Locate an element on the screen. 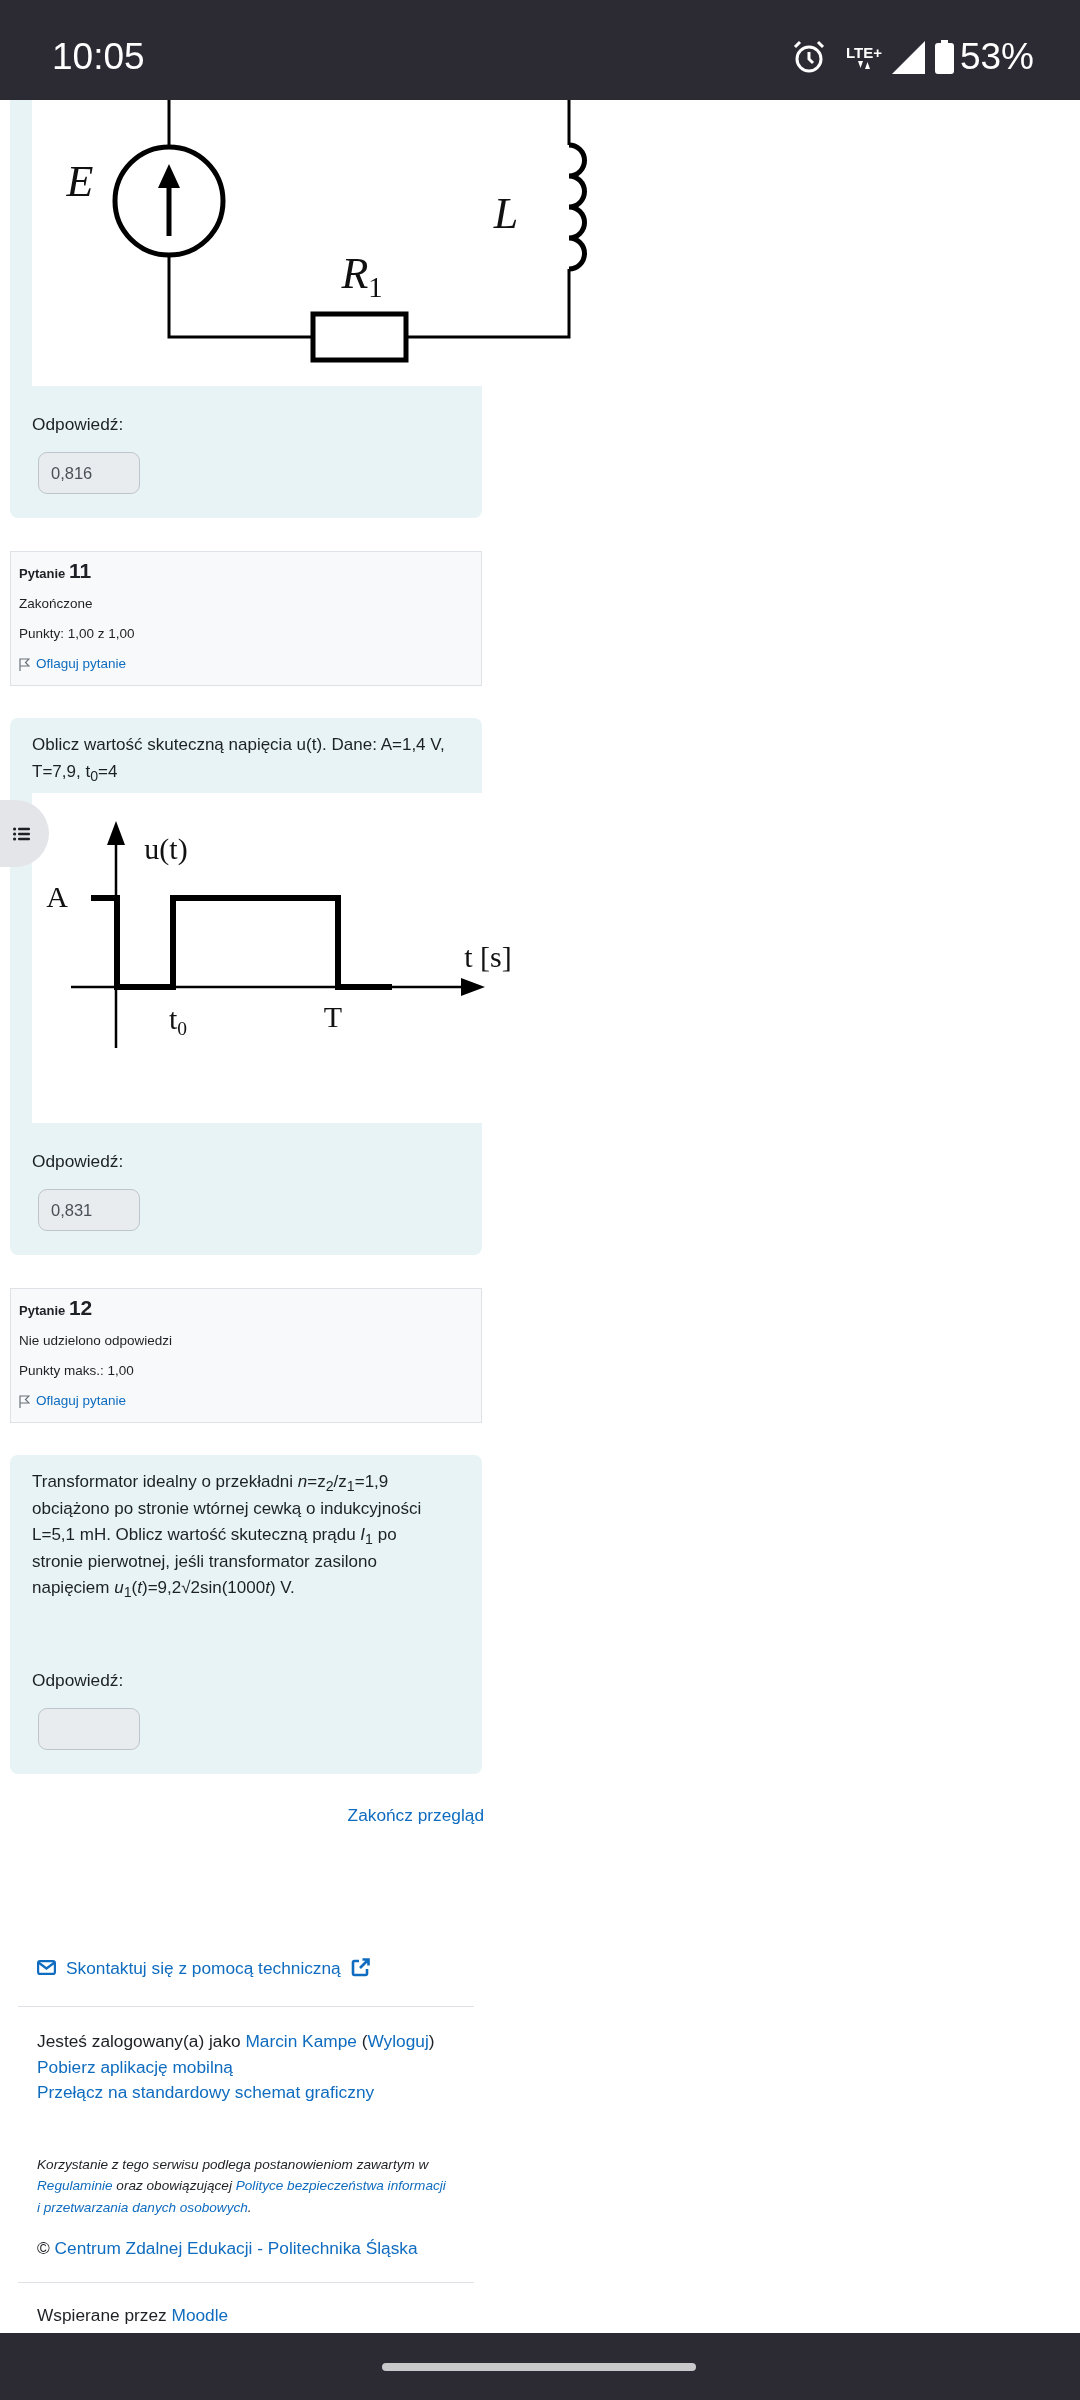  clock-time: 10:05 is located at coordinates (98, 57).